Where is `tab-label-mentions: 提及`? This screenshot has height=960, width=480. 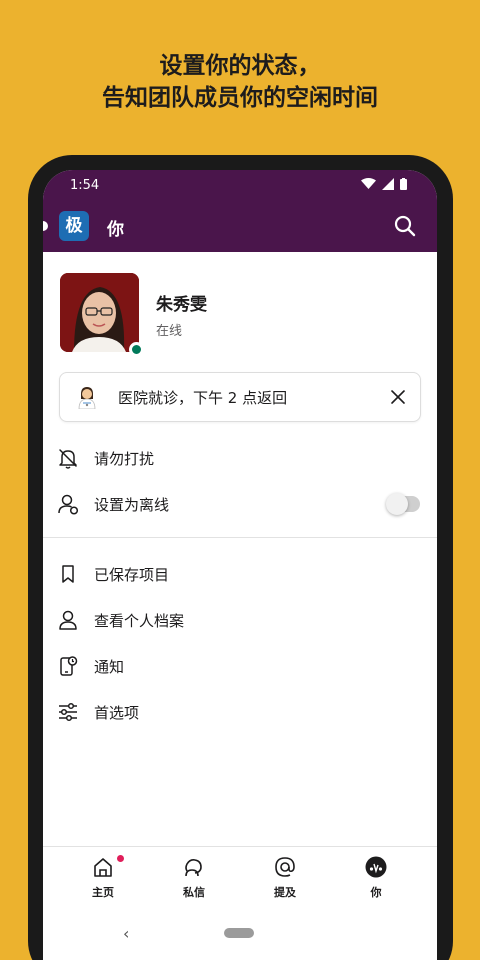 tab-label-mentions: 提及 is located at coordinates (285, 892).